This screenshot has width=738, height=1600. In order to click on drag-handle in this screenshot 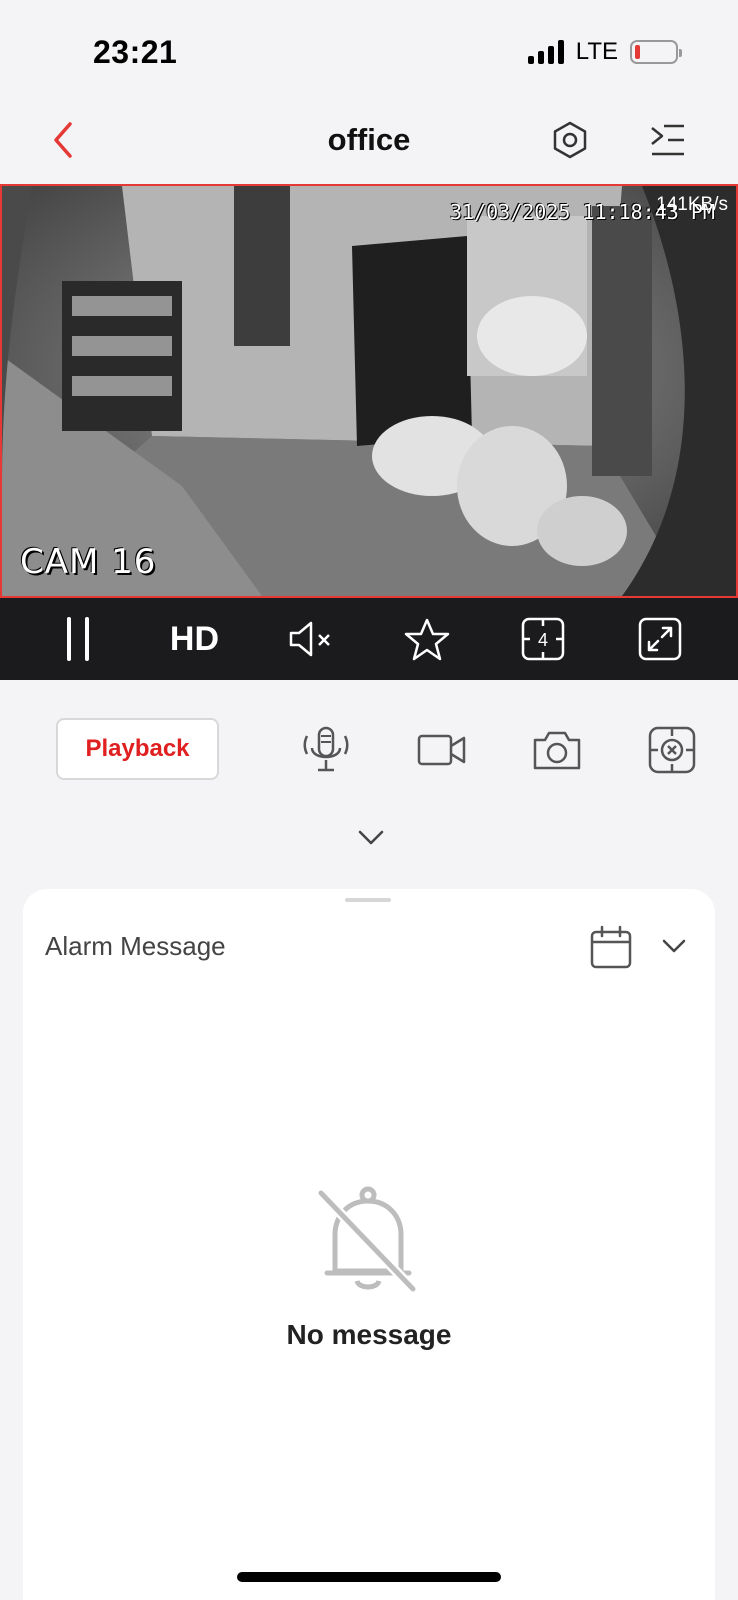, I will do `click(368, 900)`.